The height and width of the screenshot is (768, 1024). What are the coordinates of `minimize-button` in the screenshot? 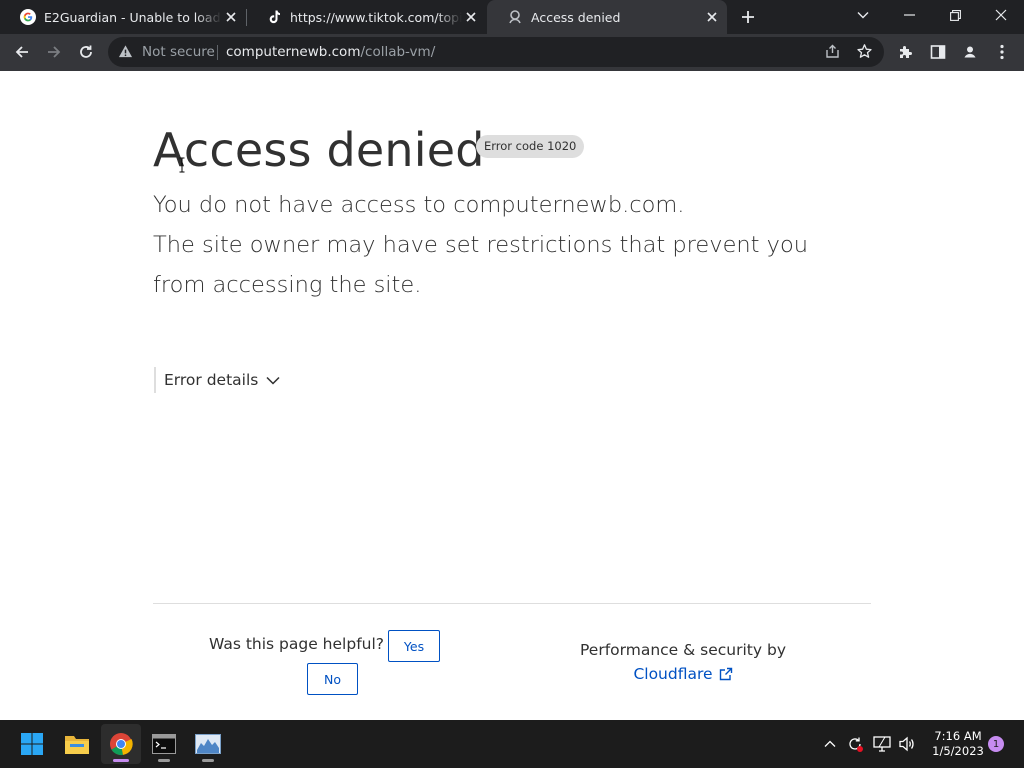 It's located at (909, 15).